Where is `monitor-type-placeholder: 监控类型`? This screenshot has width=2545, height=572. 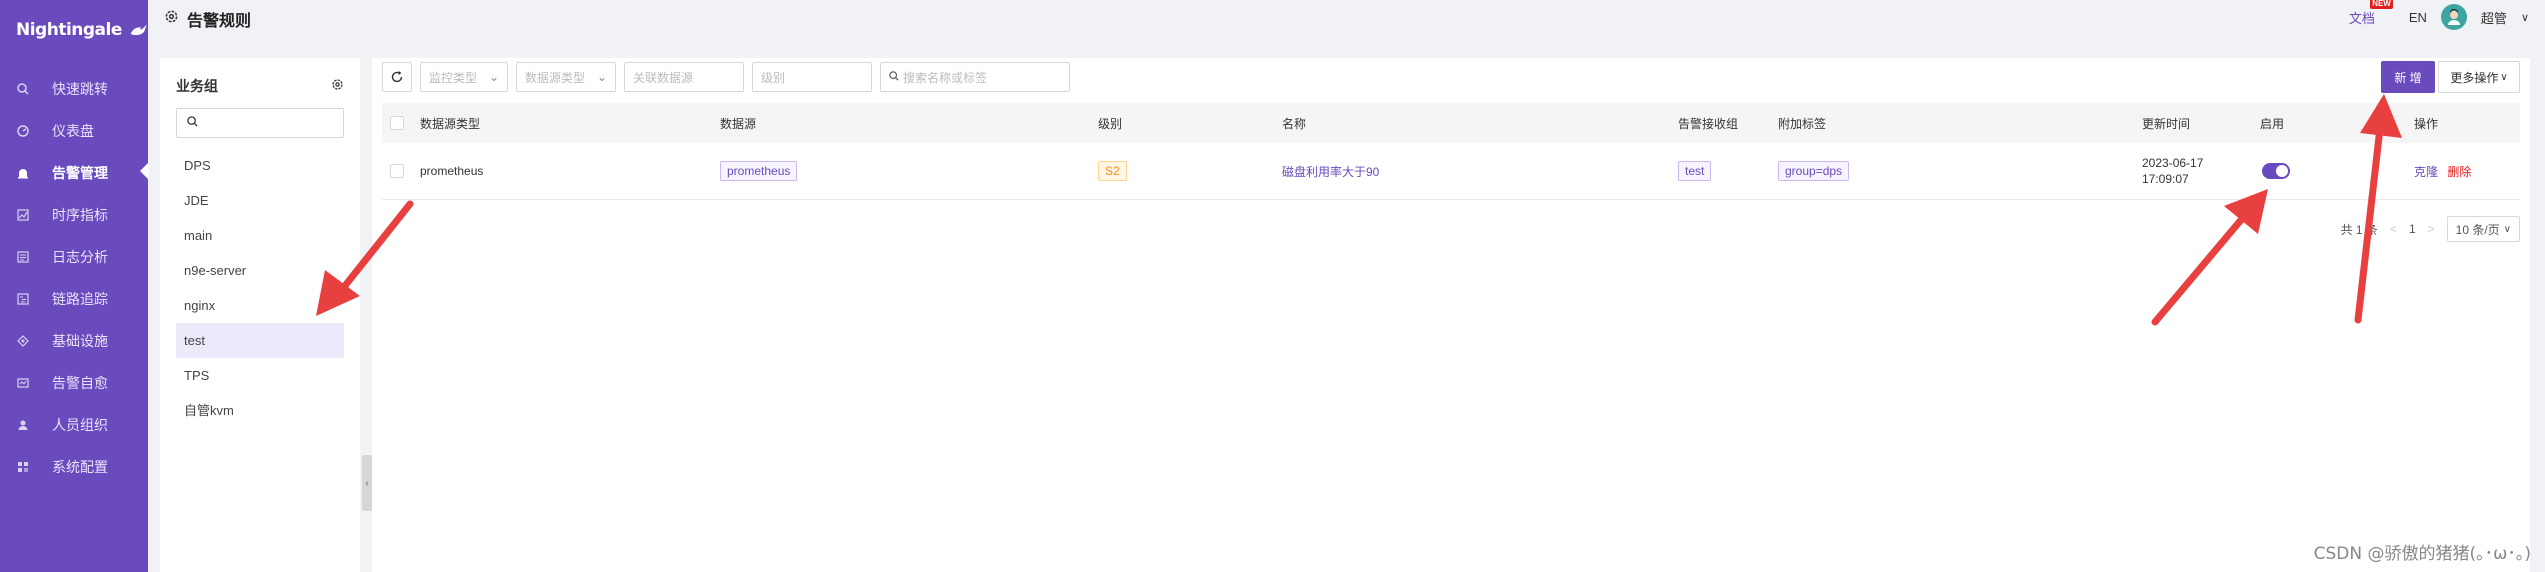 monitor-type-placeholder: 监控类型 is located at coordinates (453, 77).